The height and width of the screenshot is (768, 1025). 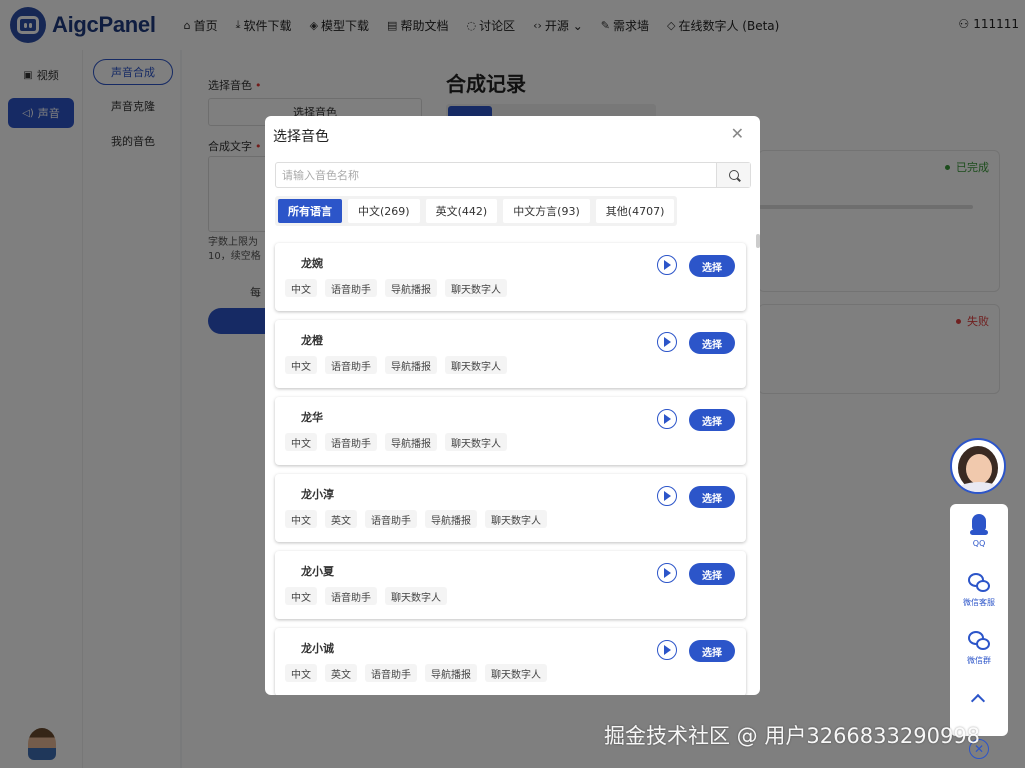 I want to click on close-icon: ✕, so click(x=737, y=133).